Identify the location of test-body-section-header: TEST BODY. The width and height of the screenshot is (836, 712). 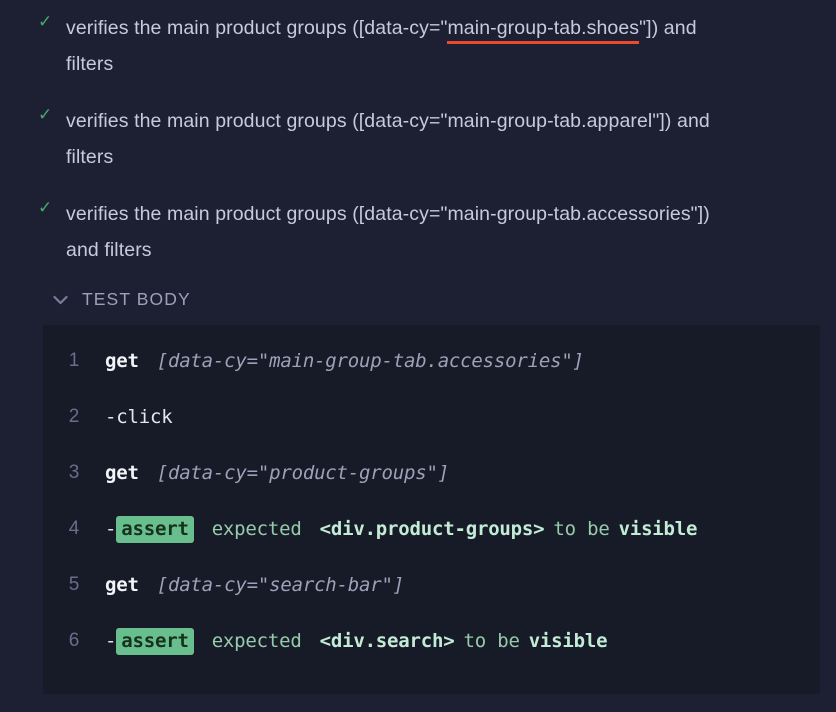
(418, 299).